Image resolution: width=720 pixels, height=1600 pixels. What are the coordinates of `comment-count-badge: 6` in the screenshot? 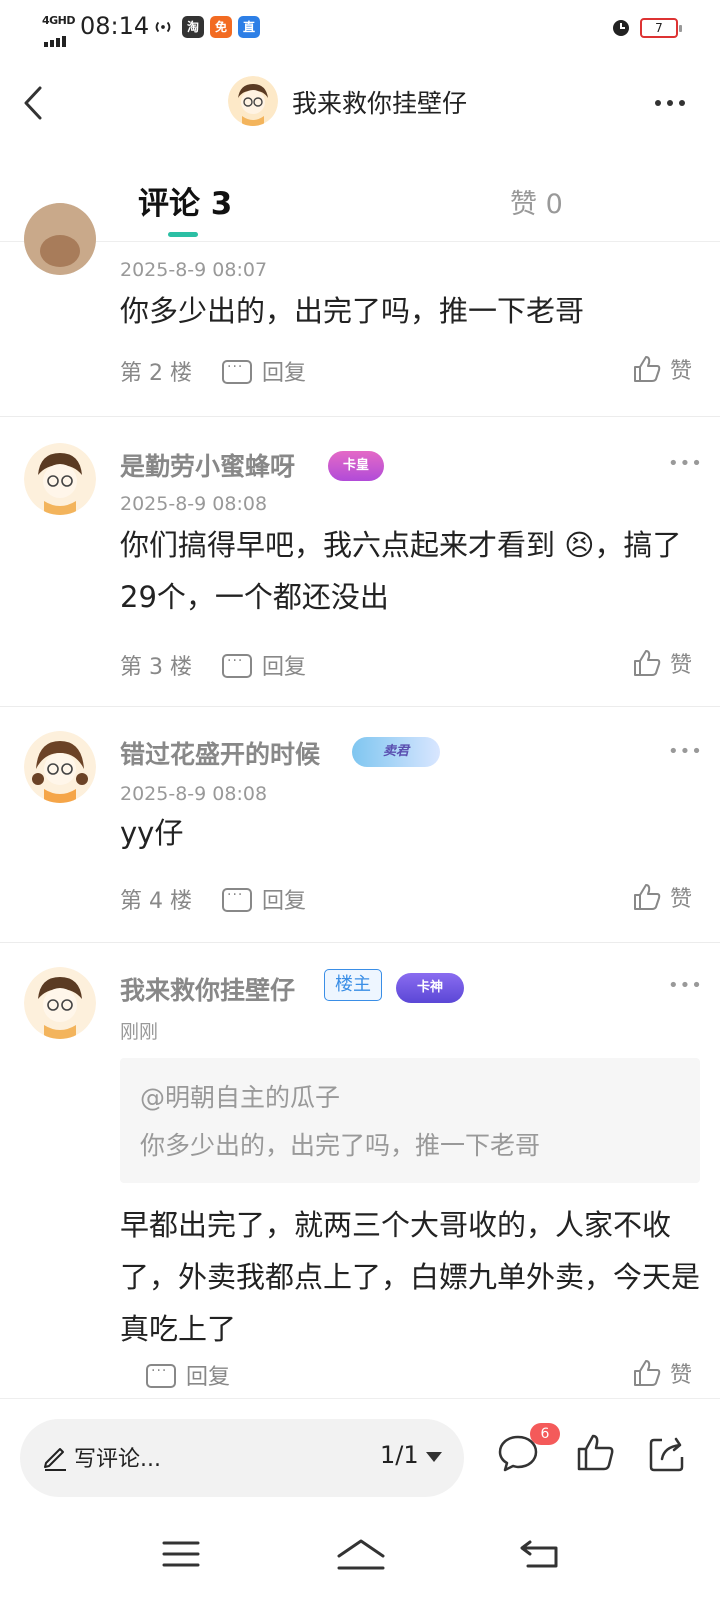 It's located at (545, 1434).